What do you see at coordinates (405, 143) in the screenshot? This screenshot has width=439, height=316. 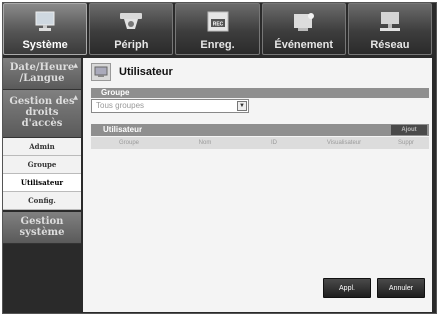 I see `col-suppr: Suppr` at bounding box center [405, 143].